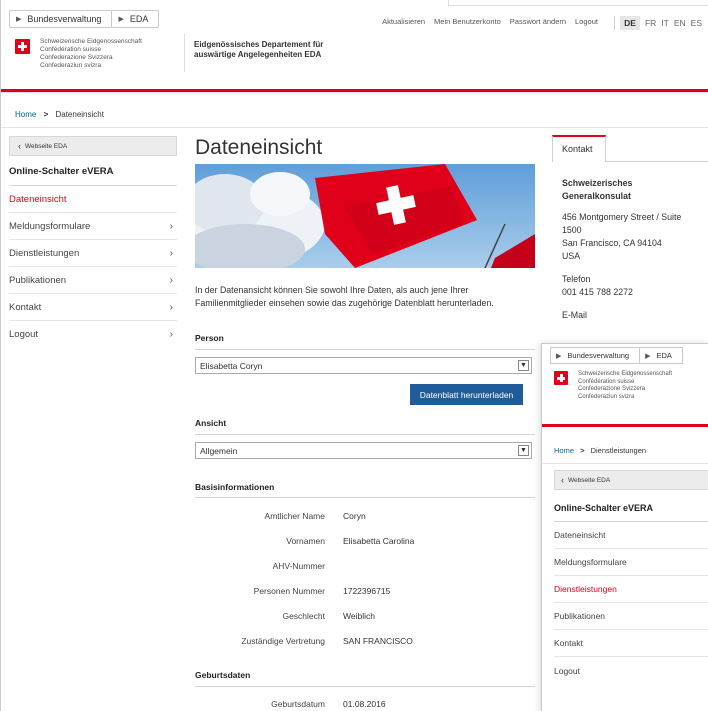 This screenshot has height=711, width=708. Describe the element at coordinates (538, 21) in the screenshot. I see `link-change-password: Passwort ändern` at that location.